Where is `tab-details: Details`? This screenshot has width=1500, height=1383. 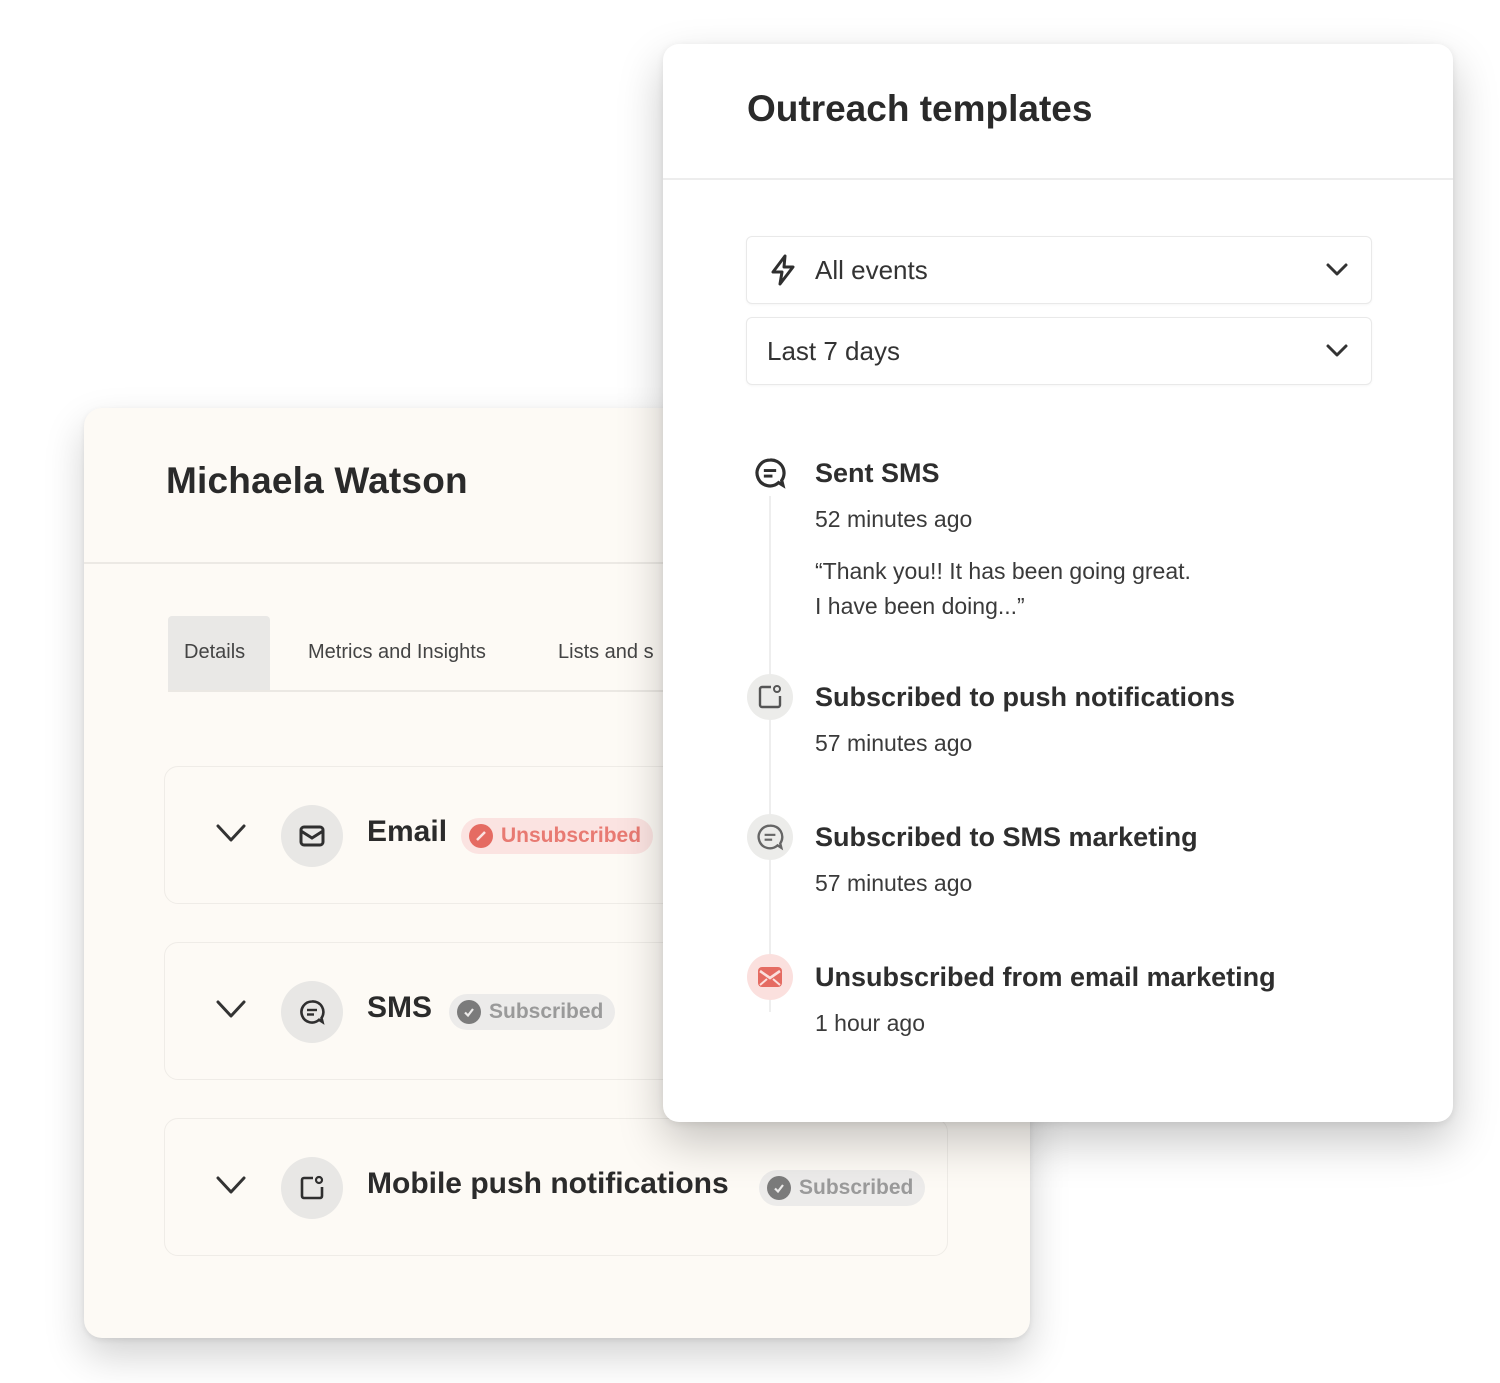
tab-details: Details is located at coordinates (219, 653).